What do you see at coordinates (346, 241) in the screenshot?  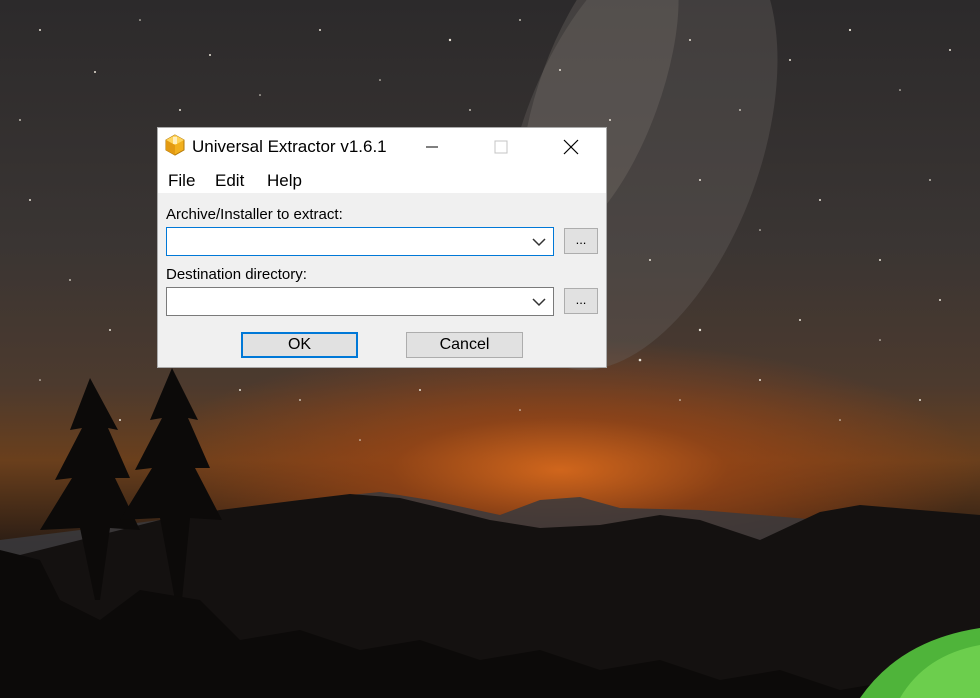 I see `archive-input` at bounding box center [346, 241].